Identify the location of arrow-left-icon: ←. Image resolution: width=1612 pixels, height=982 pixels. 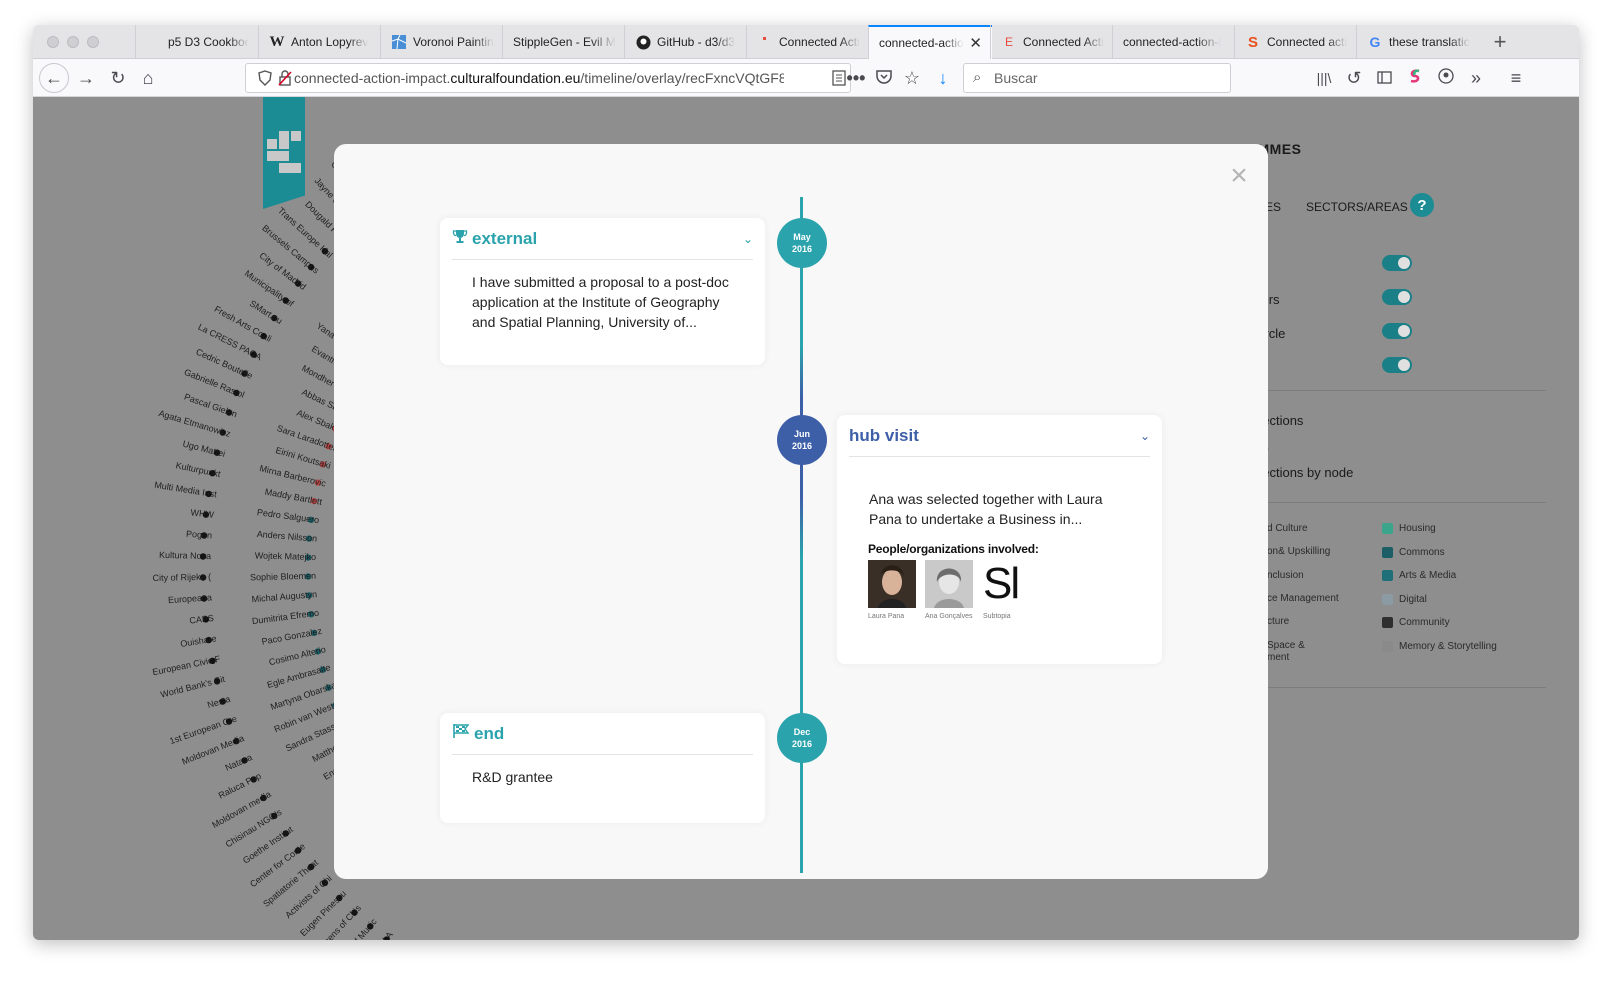
(54, 77).